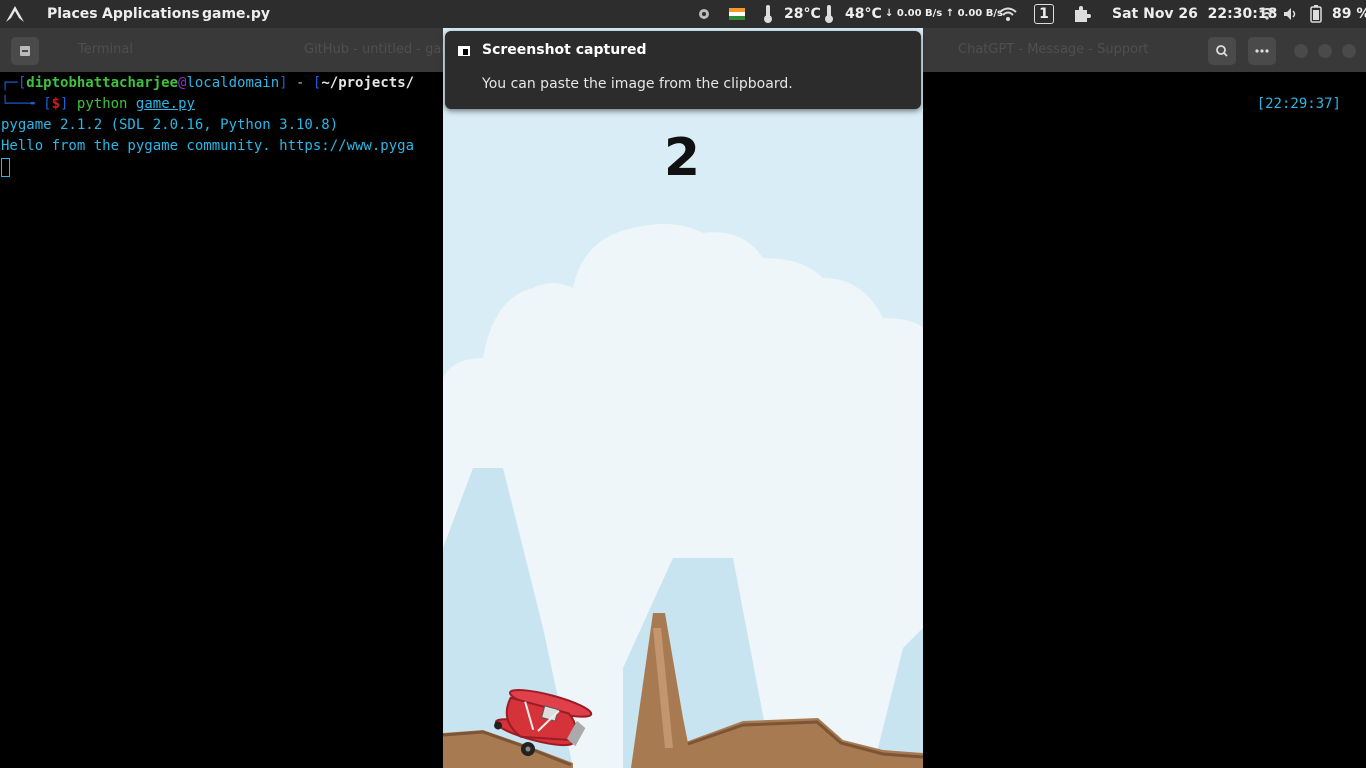  Describe the element at coordinates (1349, 14) in the screenshot. I see `battery-percent: 89 %` at that location.